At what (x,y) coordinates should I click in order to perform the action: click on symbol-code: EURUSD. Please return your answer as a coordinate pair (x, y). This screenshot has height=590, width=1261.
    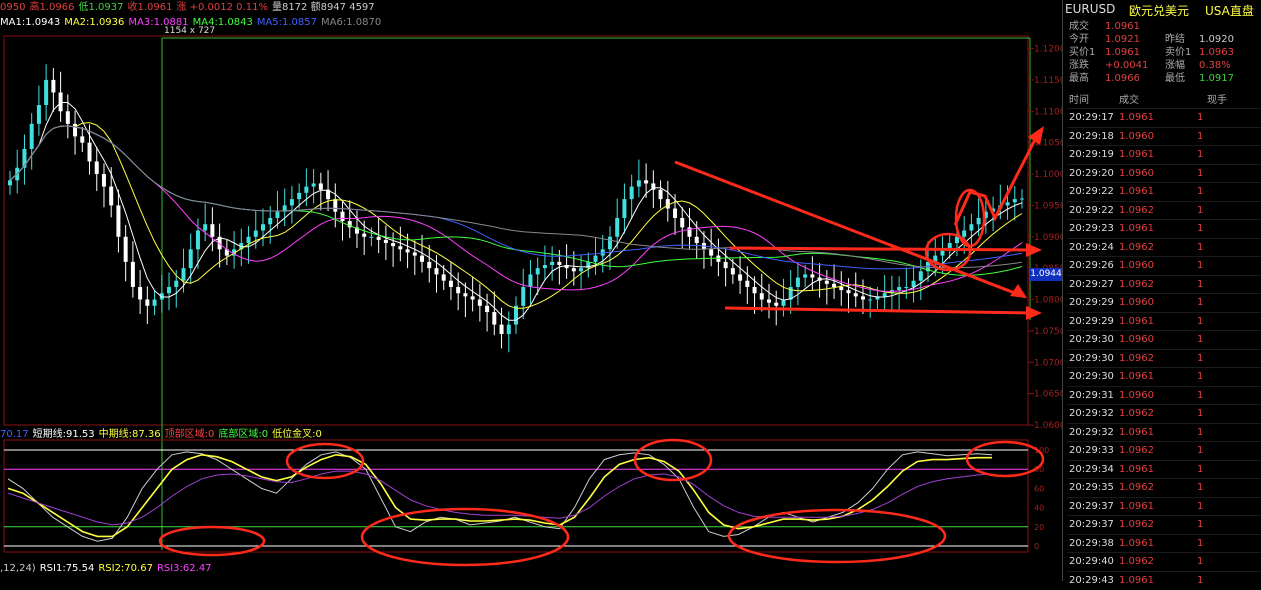
    Looking at the image, I should click on (1090, 9).